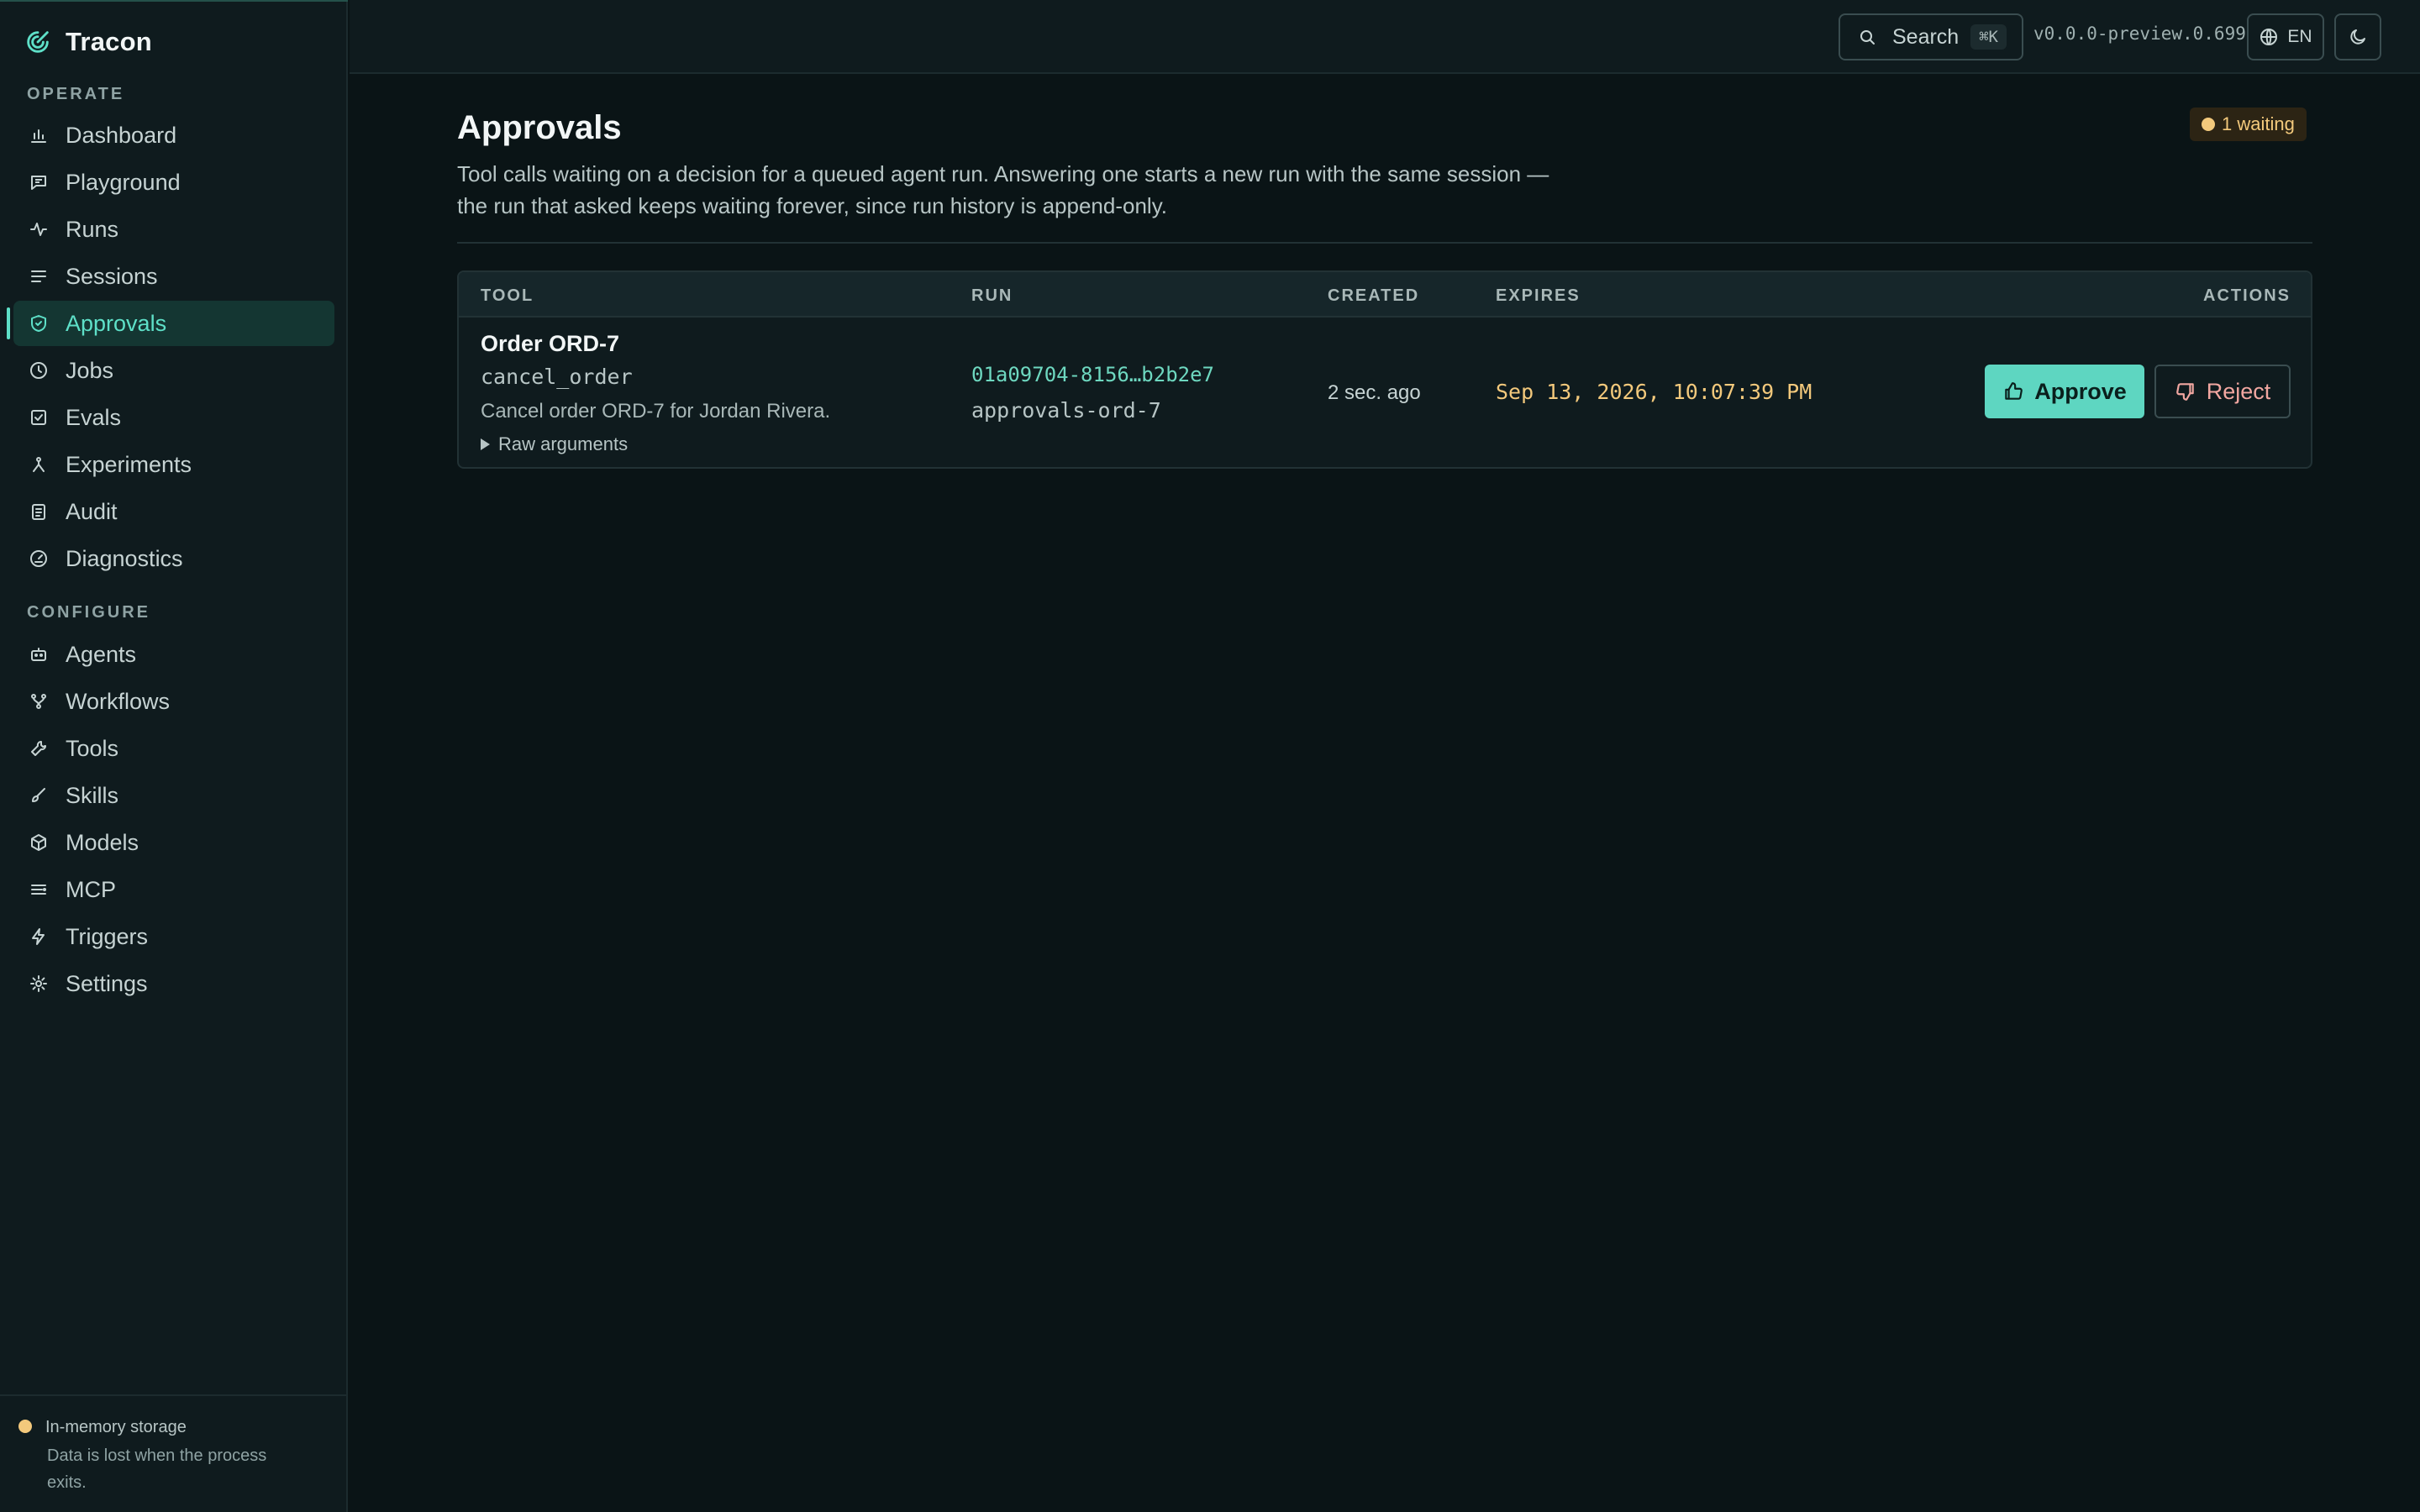  What do you see at coordinates (92, 511) in the screenshot?
I see `sidebar-item-label: Audit` at bounding box center [92, 511].